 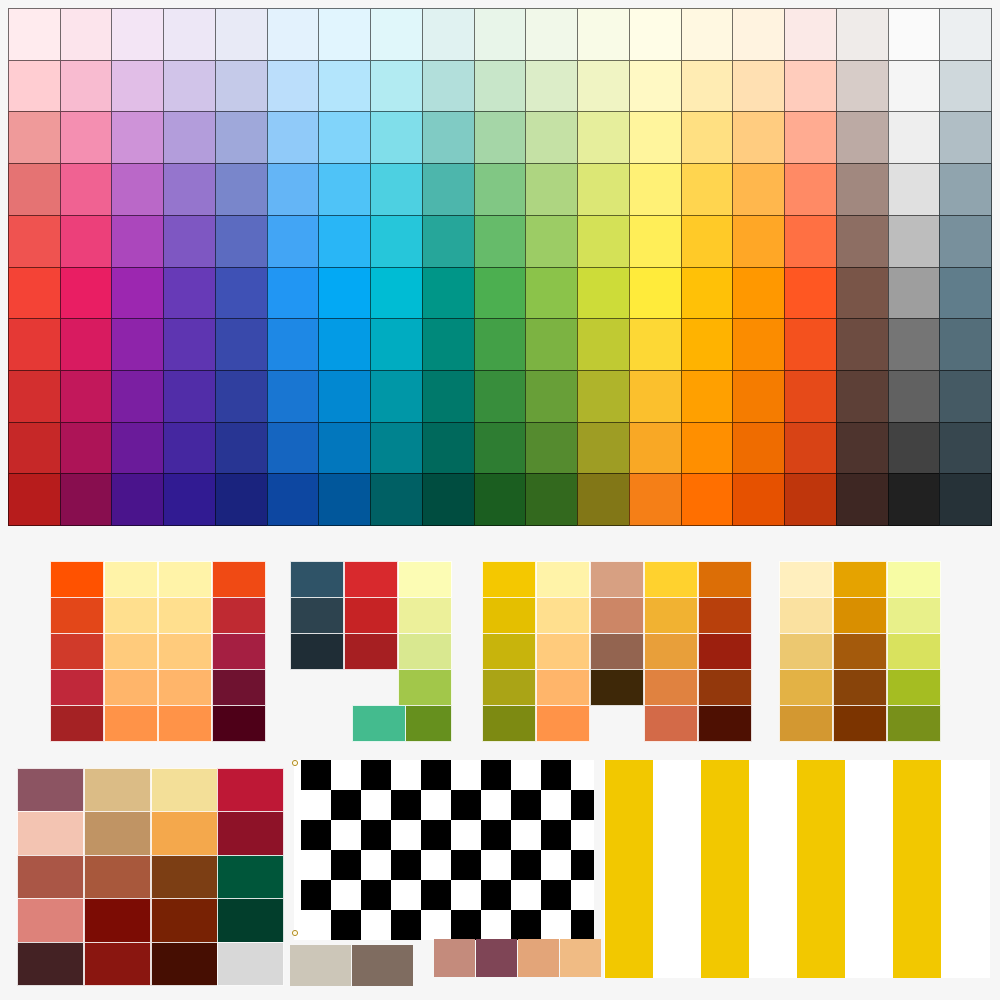 I want to click on selection-handle-top-left, so click(x=295, y=763).